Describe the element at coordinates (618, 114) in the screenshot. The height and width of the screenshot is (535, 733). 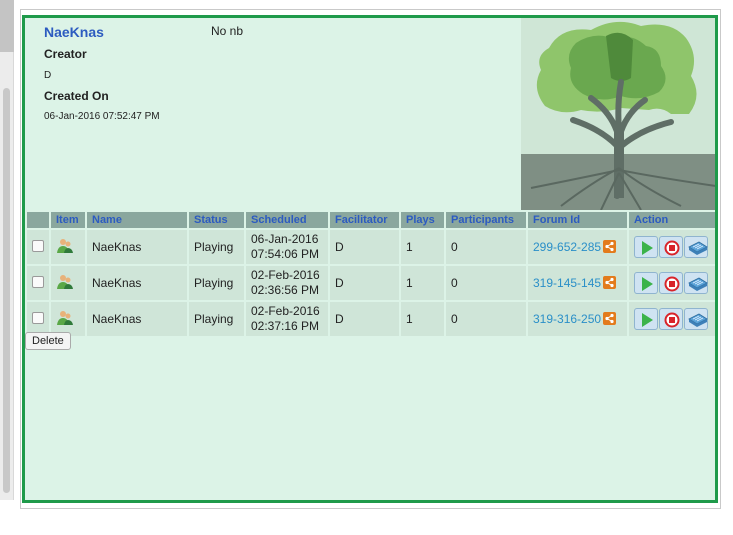
I see `tree-image` at that location.